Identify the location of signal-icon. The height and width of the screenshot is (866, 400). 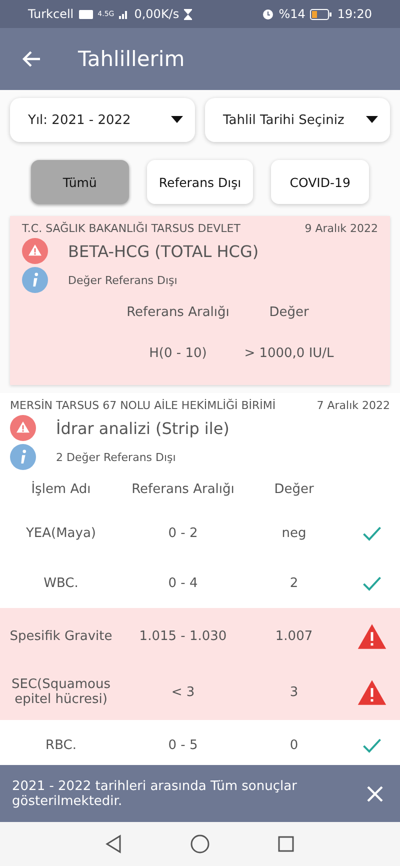
(124, 14).